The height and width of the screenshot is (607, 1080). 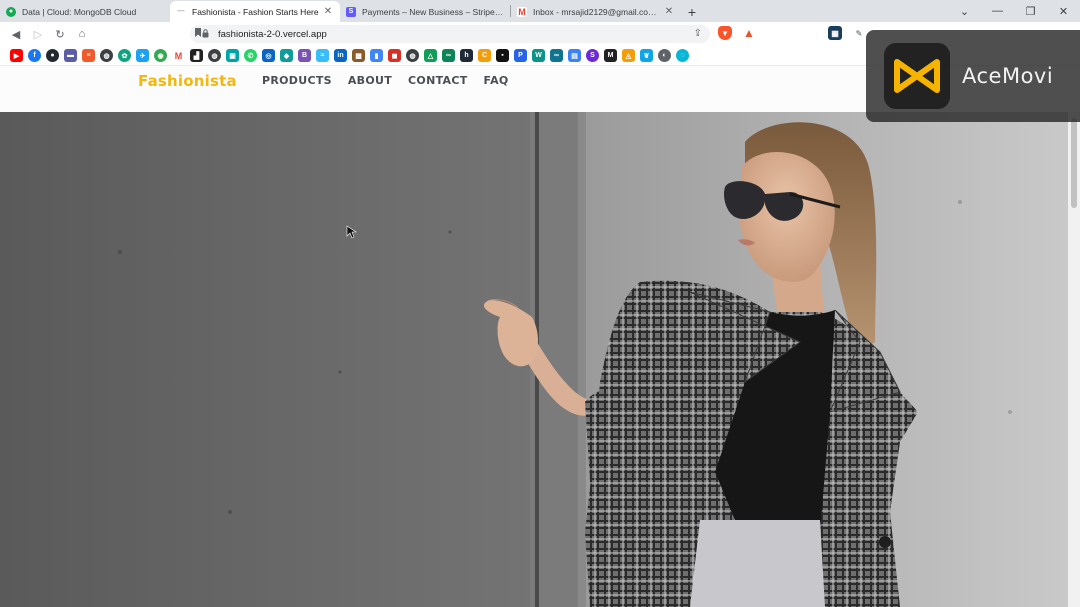 What do you see at coordinates (698, 33) in the screenshot?
I see `share-icon: ⇪` at bounding box center [698, 33].